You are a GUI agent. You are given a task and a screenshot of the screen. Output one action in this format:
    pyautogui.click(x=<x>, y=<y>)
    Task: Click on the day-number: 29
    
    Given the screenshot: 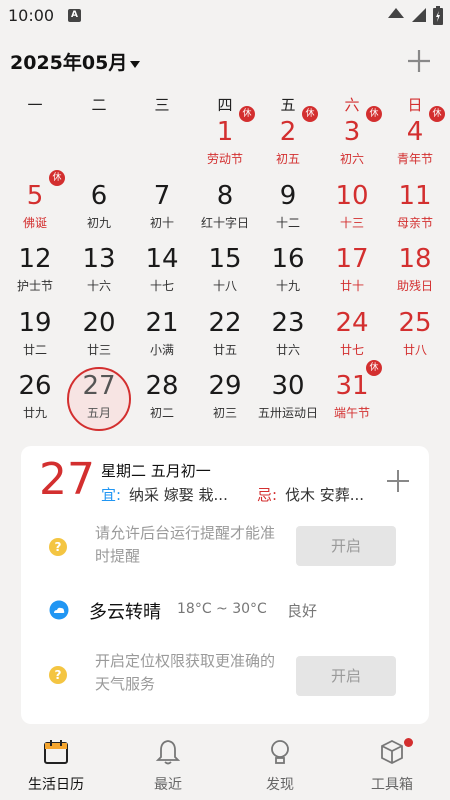 What is the action you would take?
    pyautogui.click(x=225, y=386)
    